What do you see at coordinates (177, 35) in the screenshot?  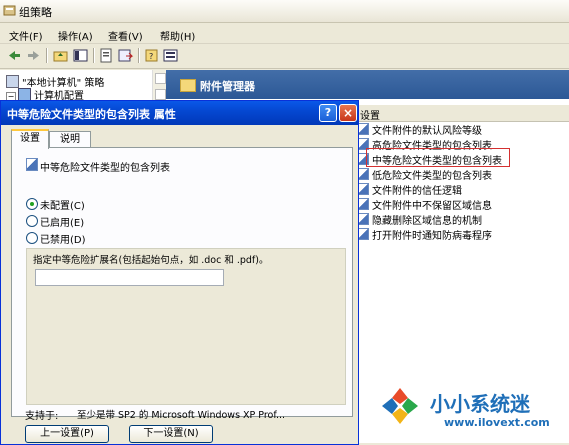 I see `menu-help: 帮助(H)` at bounding box center [177, 35].